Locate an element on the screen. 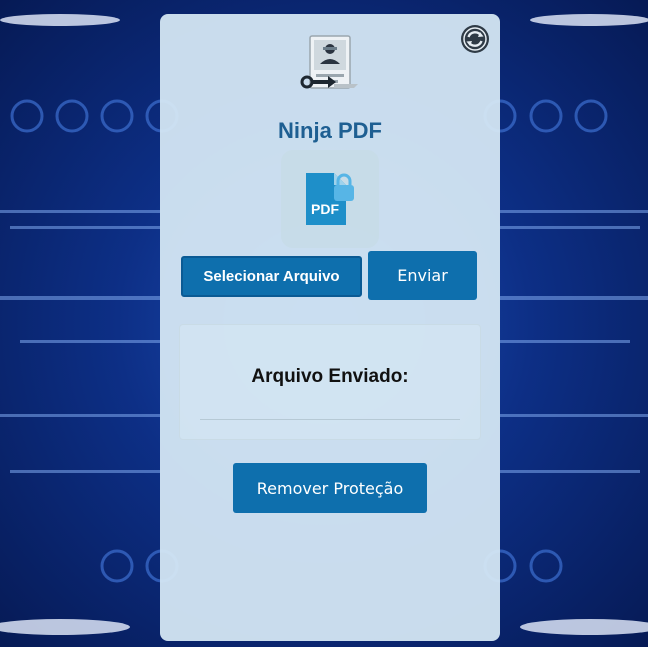 The image size is (648, 647). pdf-icon-tile: PDF is located at coordinates (330, 199).